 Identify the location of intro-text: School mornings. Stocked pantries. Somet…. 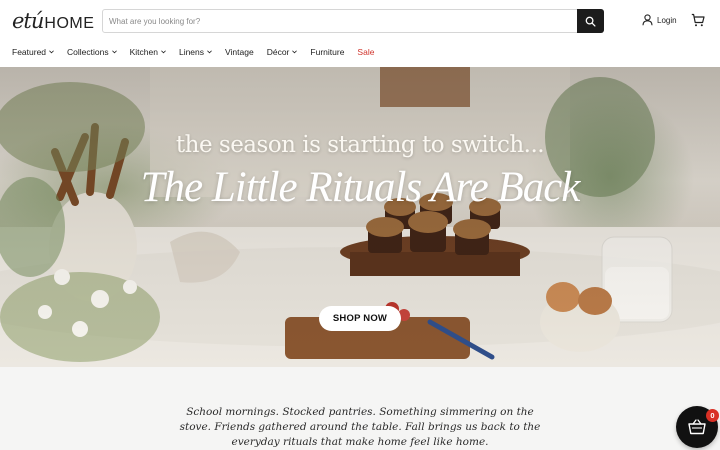
(360, 427).